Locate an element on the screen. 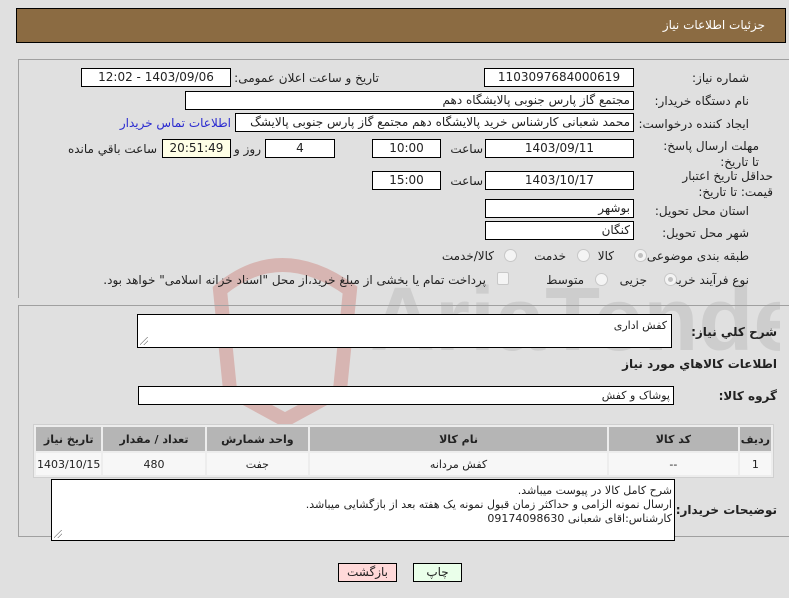 This screenshot has height=598, width=789. page-title: جزئیات اطلاعات نیاز is located at coordinates (713, 25).